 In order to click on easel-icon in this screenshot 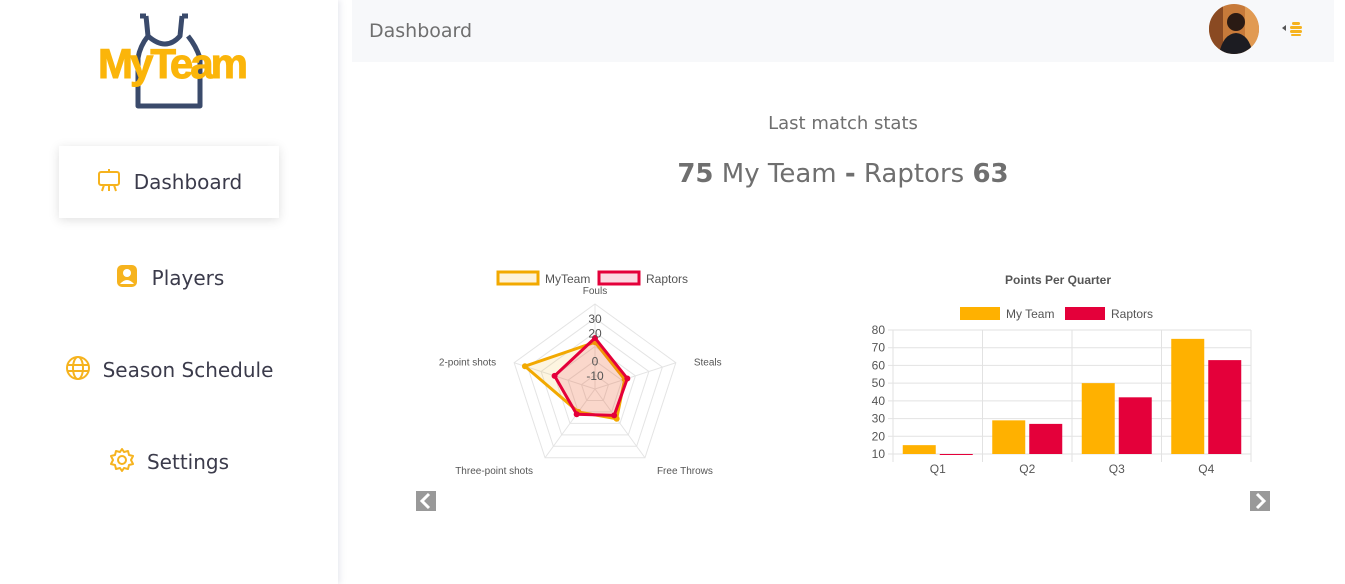, I will do `click(109, 182)`.